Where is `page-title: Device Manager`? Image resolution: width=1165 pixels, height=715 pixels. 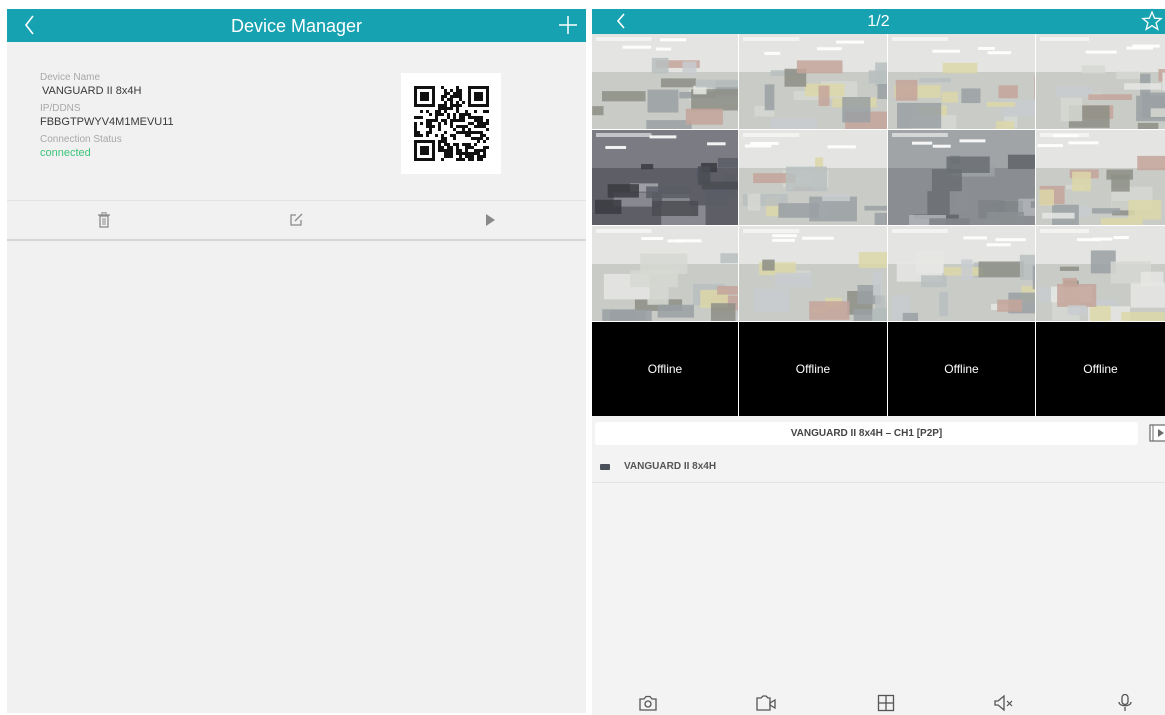 page-title: Device Manager is located at coordinates (296, 26).